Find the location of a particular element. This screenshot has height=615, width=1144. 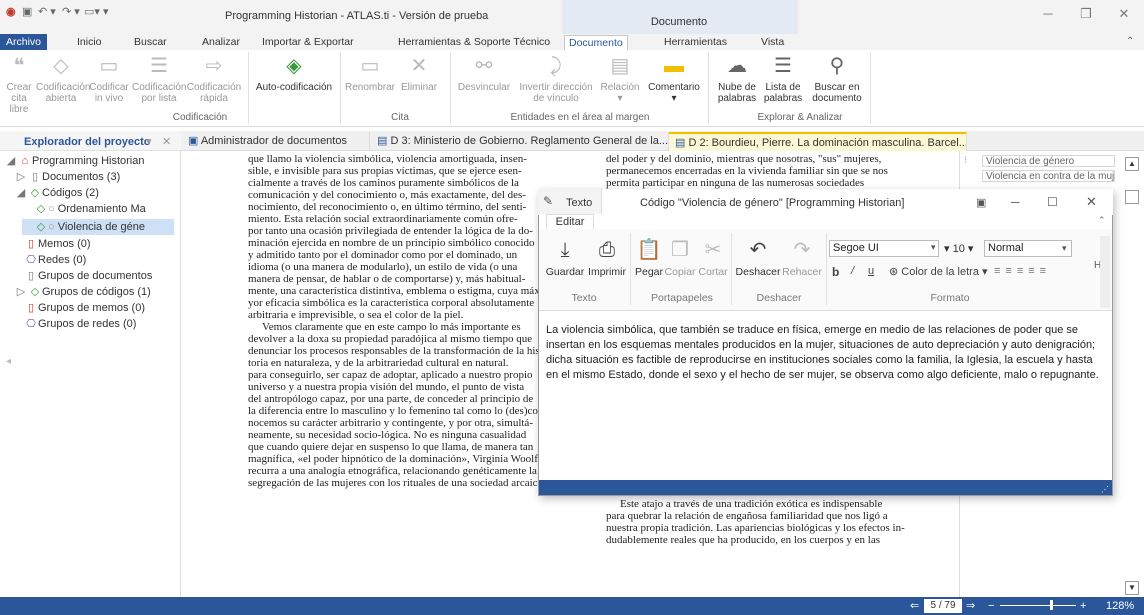

alignment-icons: ≡≡≡≡≡ is located at coordinates (1022, 271).